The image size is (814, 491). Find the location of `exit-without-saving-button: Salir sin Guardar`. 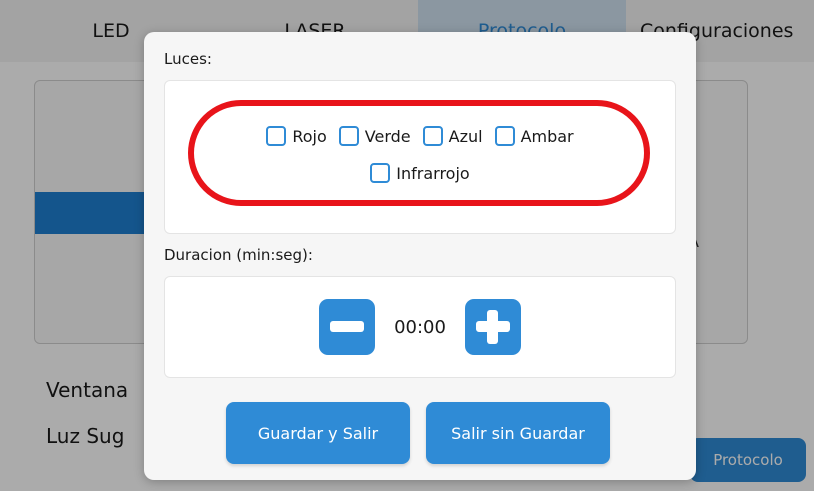

exit-without-saving-button: Salir sin Guardar is located at coordinates (518, 433).